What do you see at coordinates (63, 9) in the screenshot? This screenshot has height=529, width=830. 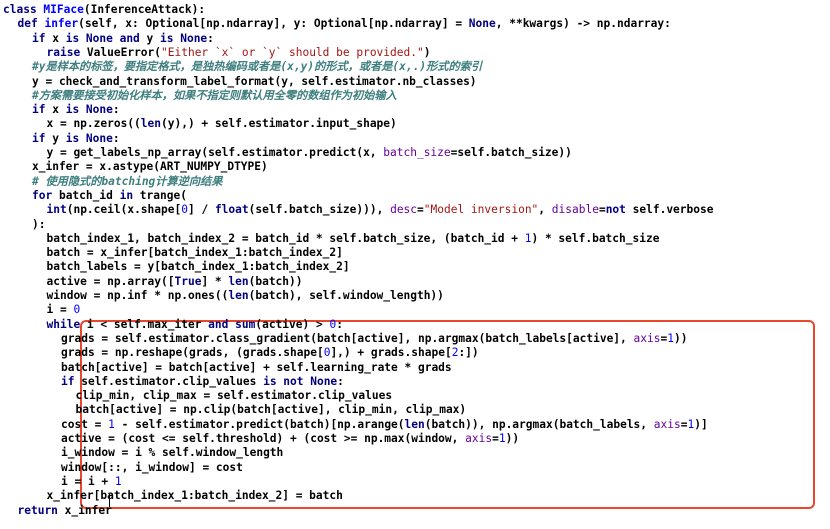 I see `code-token: MIFace` at bounding box center [63, 9].